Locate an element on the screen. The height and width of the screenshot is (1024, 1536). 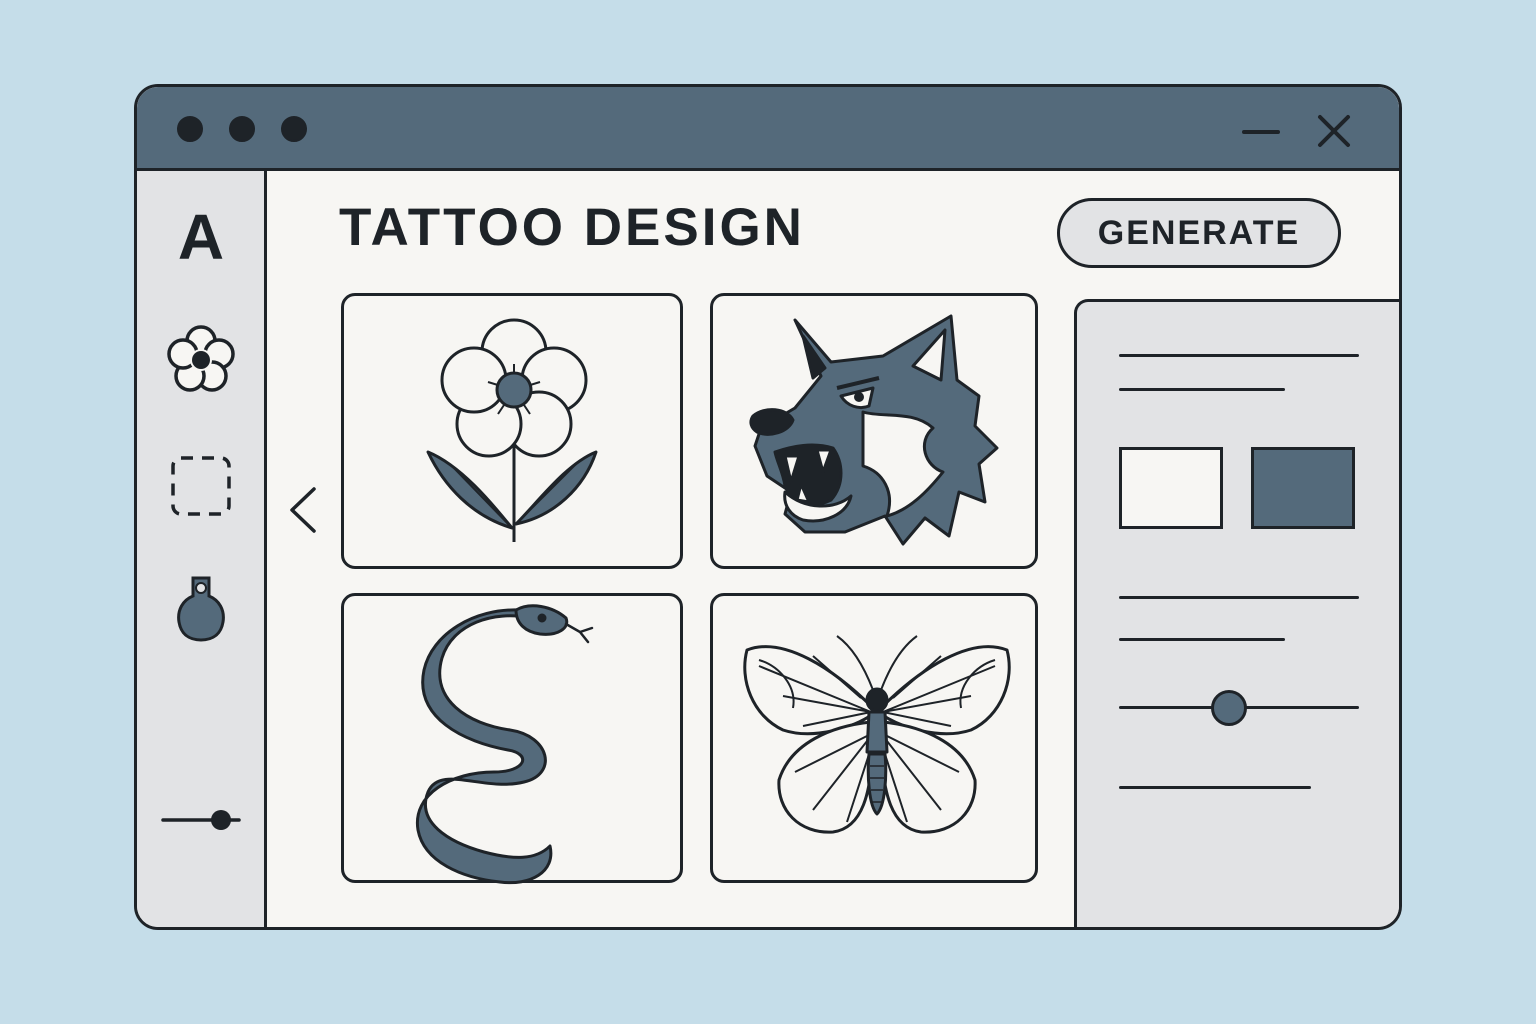
snake-design is located at coordinates (504, 744).